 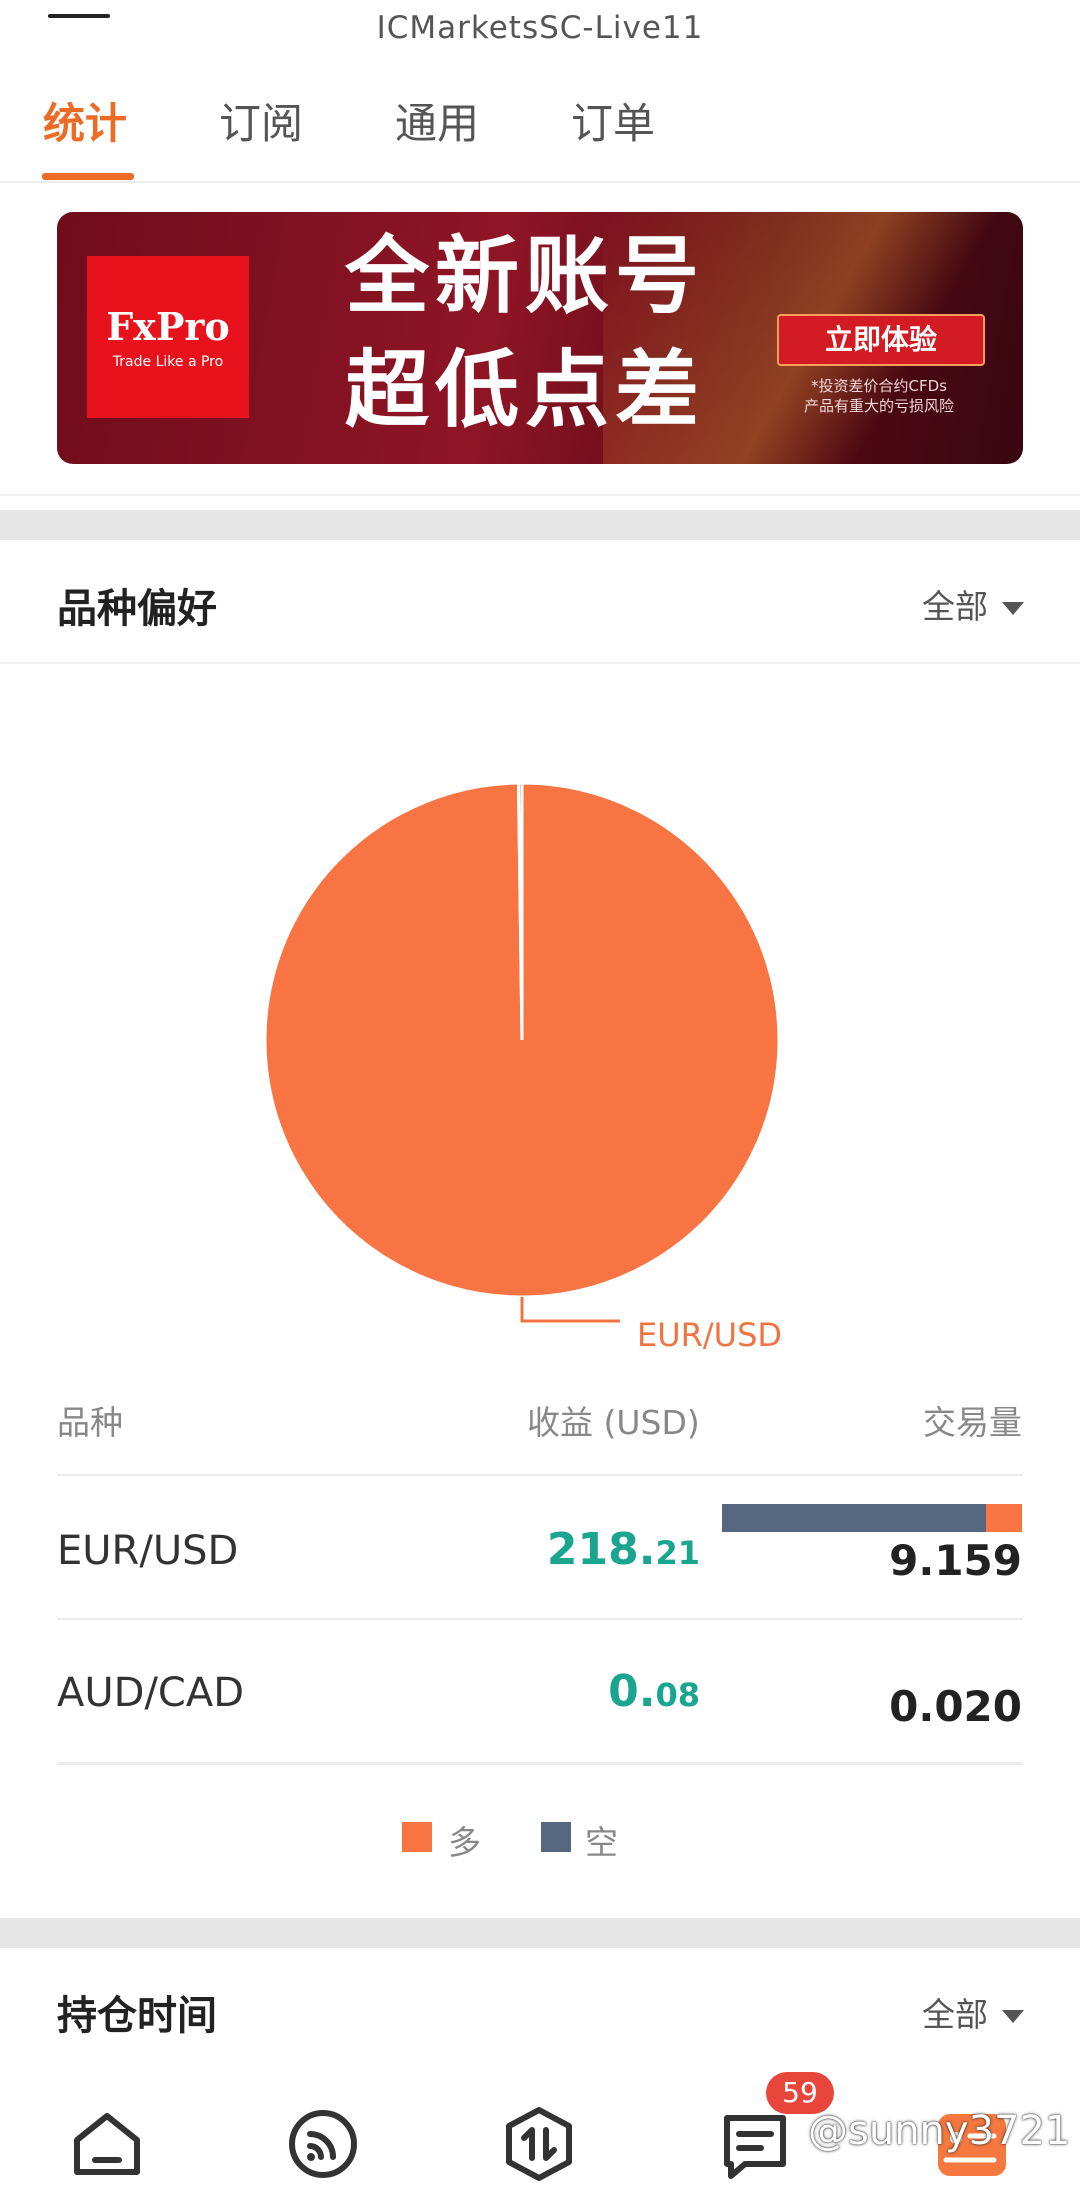 What do you see at coordinates (613, 135) in the screenshot?
I see `tab-orders: 订单` at bounding box center [613, 135].